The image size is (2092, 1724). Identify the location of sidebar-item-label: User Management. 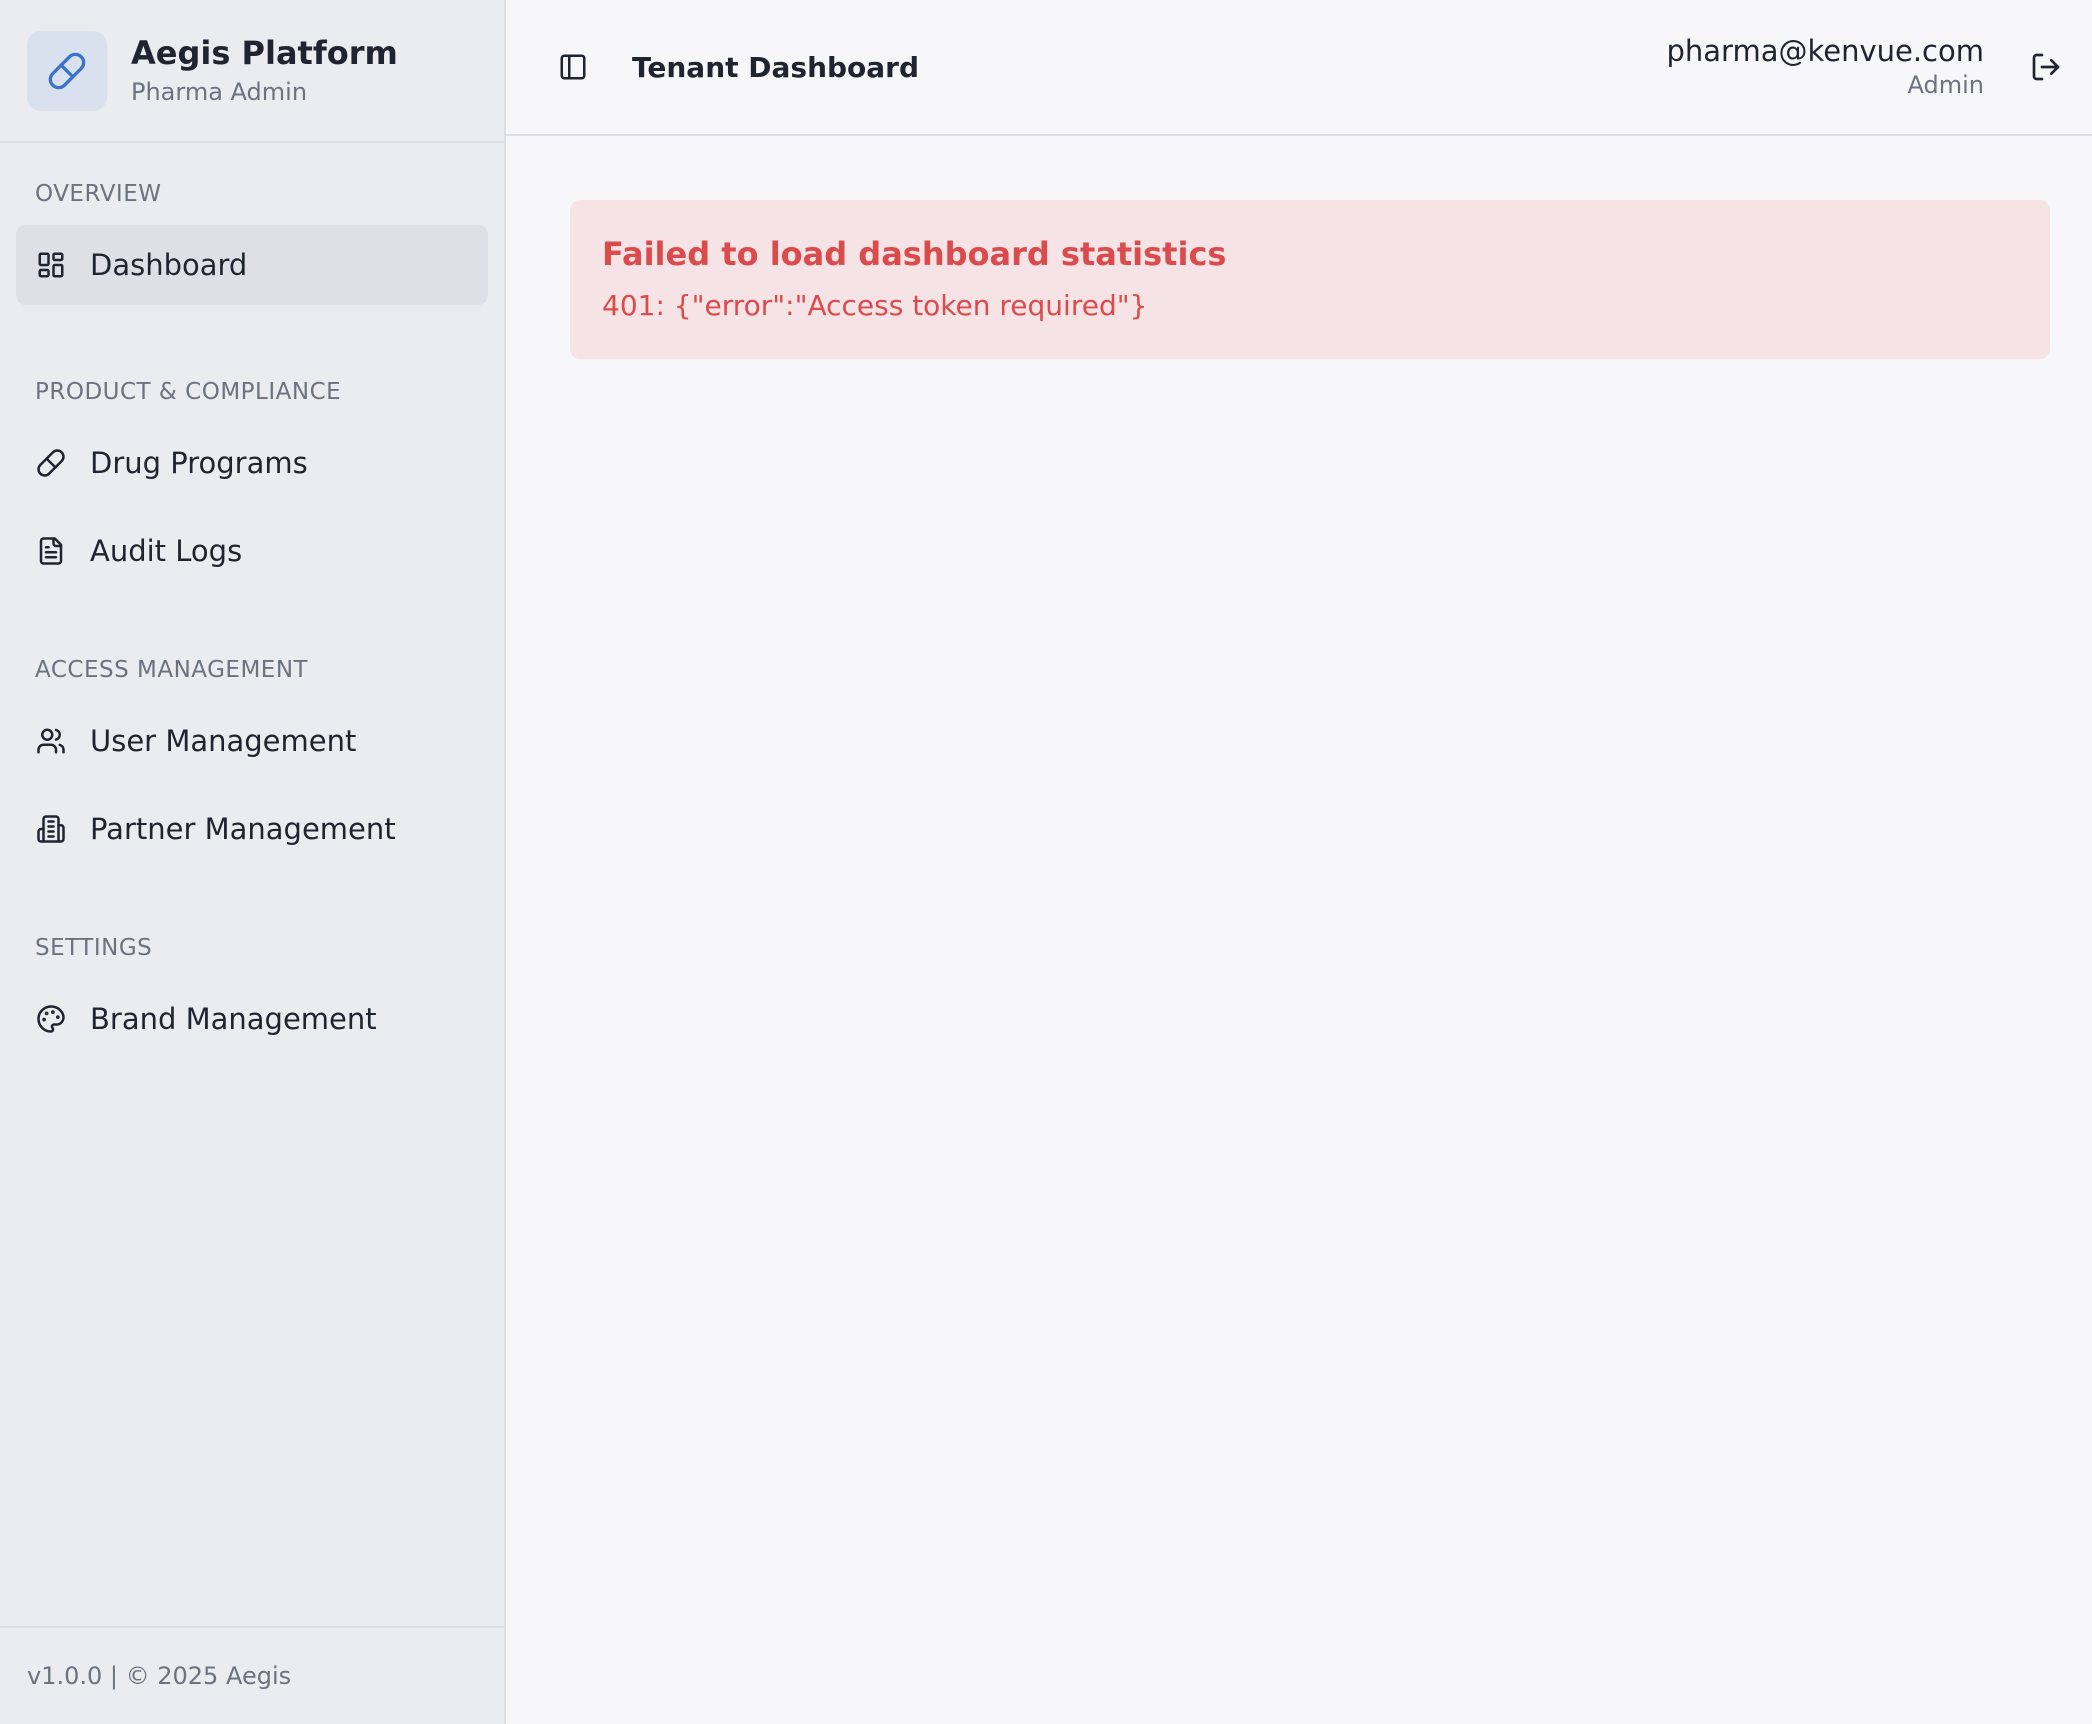
(223, 741).